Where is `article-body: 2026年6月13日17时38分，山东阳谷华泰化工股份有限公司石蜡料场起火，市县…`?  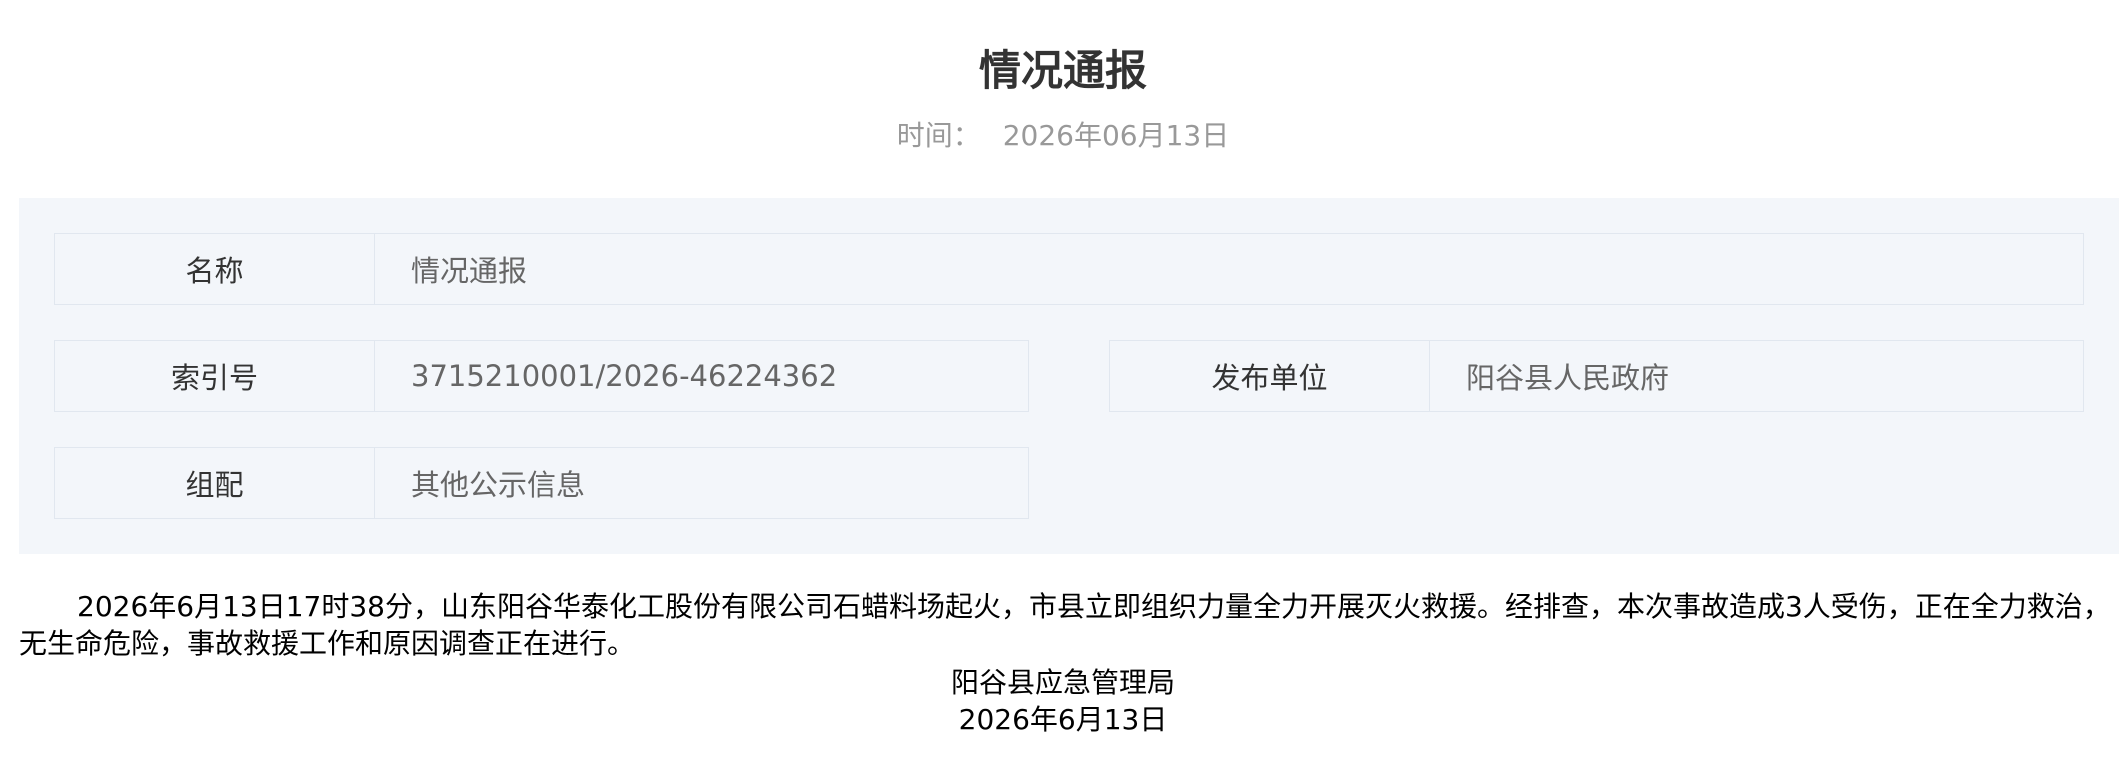
article-body: 2026年6月13日17时38分，山东阳谷华泰化工股份有限公司石蜡料场起火，市县… is located at coordinates (1069, 625).